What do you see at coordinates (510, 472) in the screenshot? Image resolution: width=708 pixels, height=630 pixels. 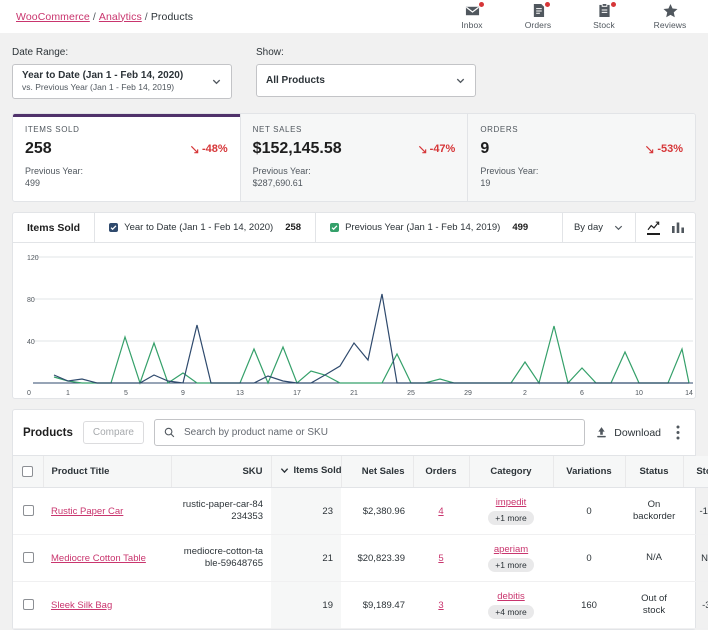 I see `column-header-category: Category` at bounding box center [510, 472].